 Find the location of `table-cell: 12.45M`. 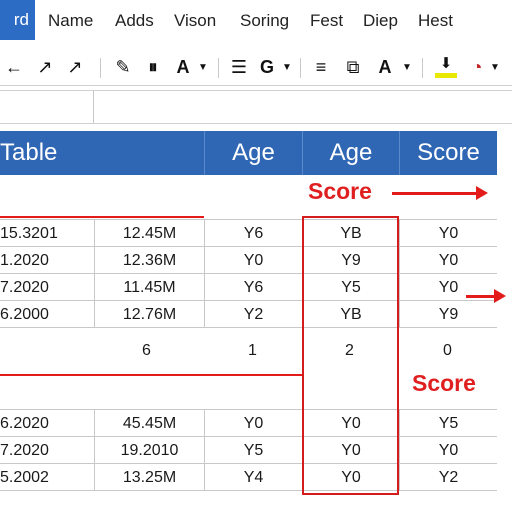

table-cell: 12.45M is located at coordinates (149, 233).